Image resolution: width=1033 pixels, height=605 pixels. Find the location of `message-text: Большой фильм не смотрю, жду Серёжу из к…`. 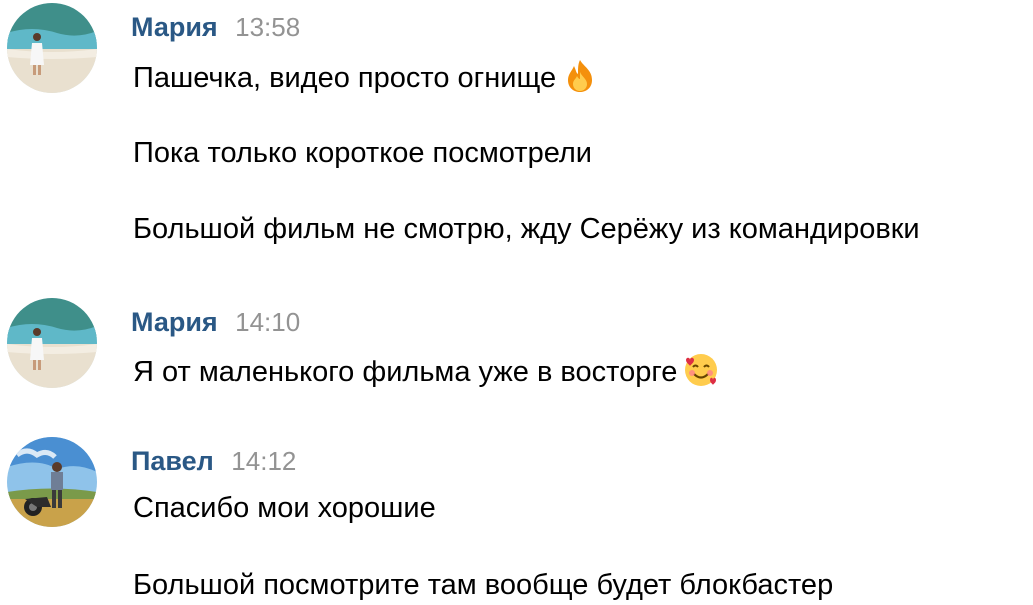

message-text: Большой фильм не смотрю, жду Серёжу из к… is located at coordinates (526, 229).